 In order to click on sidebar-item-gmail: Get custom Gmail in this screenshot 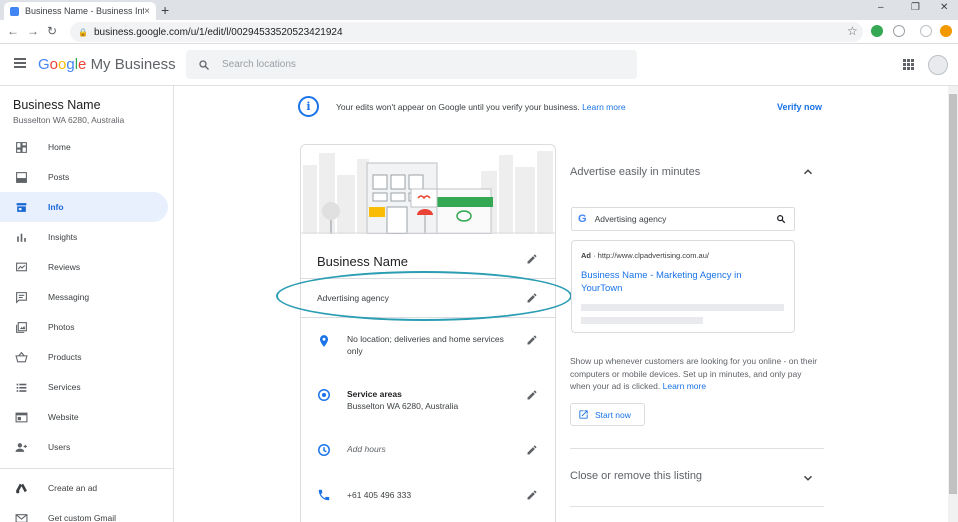, I will do `click(84, 512)`.